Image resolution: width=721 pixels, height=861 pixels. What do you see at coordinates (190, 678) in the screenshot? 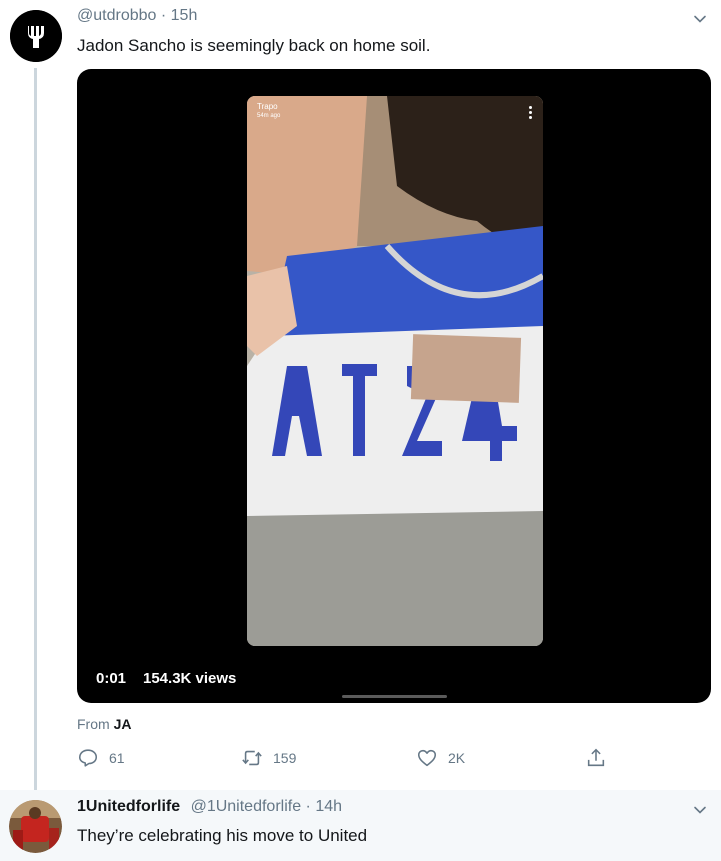
I see `video-views: 154.3K views` at bounding box center [190, 678].